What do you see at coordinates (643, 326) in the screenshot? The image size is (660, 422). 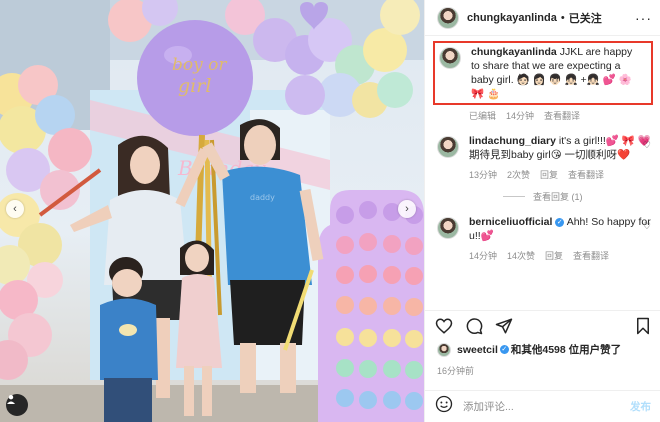 I see `save-icon` at bounding box center [643, 326].